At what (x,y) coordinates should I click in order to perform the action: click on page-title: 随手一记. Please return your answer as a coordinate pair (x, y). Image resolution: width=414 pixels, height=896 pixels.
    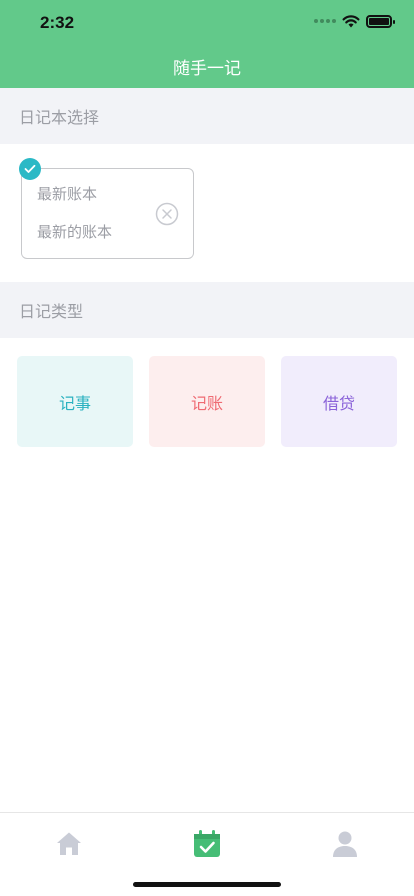
    Looking at the image, I should click on (207, 68).